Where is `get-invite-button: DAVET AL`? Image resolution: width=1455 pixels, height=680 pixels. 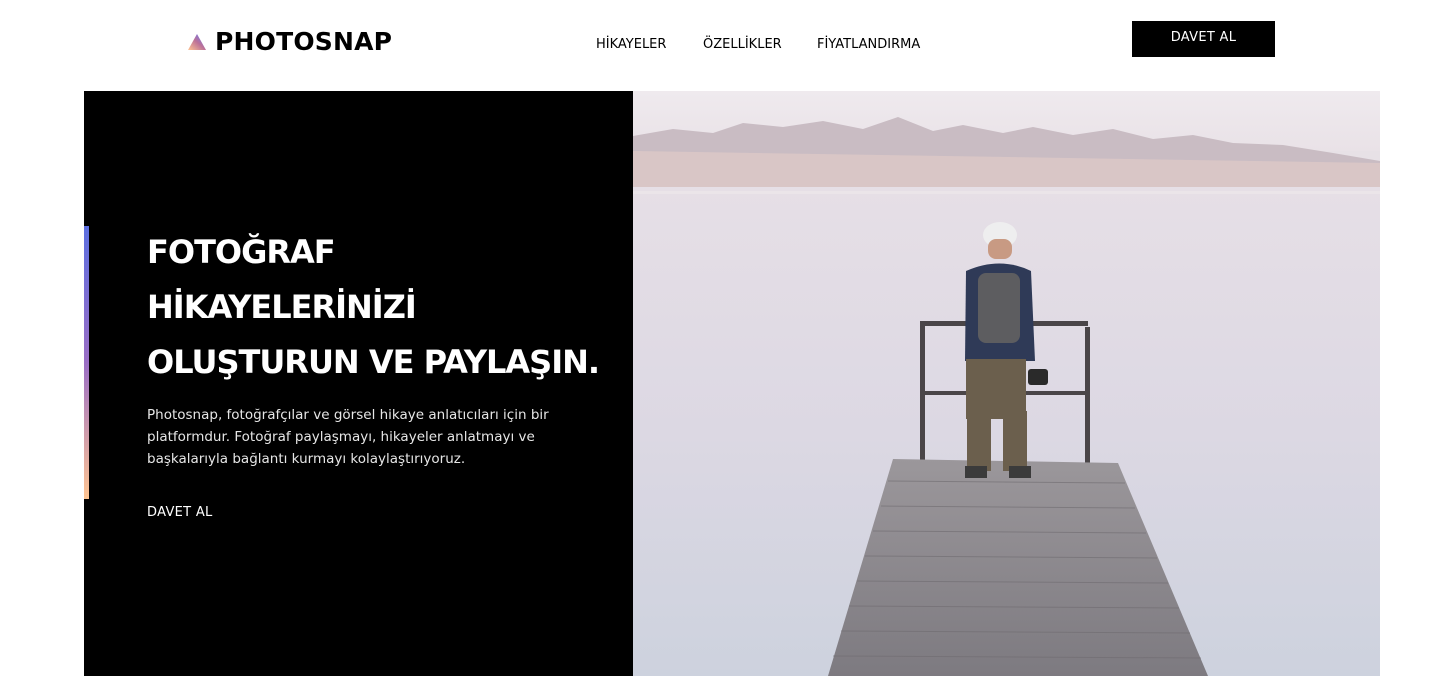 get-invite-button: DAVET AL is located at coordinates (1203, 39).